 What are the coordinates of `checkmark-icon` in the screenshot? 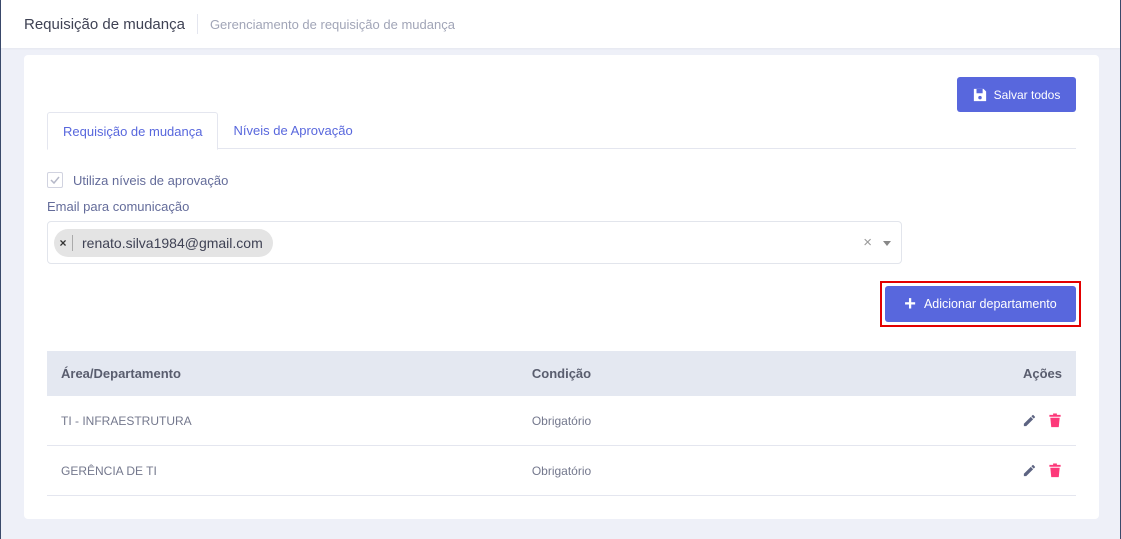 It's located at (55, 180).